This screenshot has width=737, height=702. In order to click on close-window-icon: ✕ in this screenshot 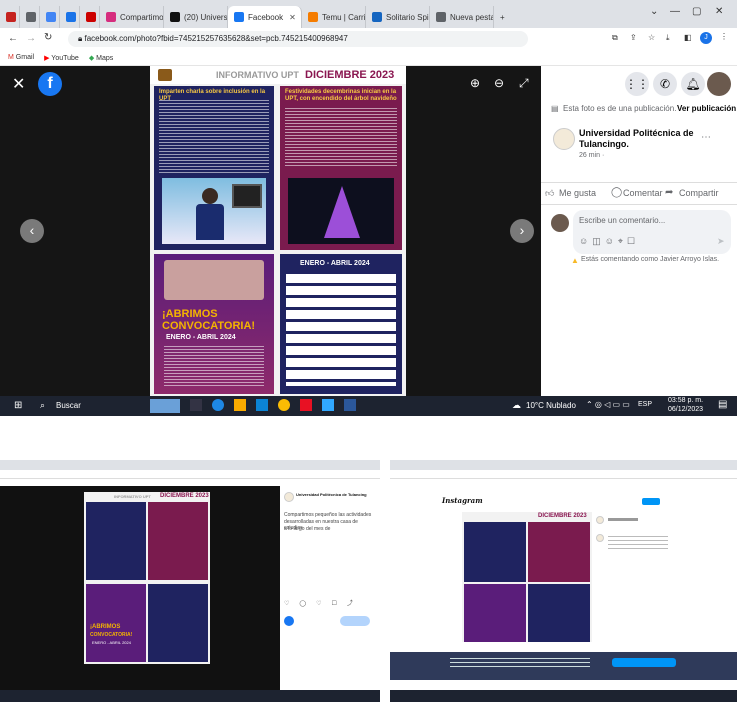, I will do `click(719, 11)`.